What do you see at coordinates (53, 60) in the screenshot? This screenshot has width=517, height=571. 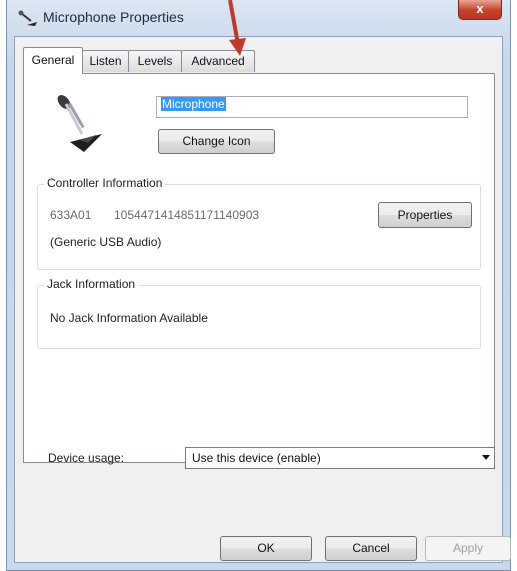 I see `tab-general: General` at bounding box center [53, 60].